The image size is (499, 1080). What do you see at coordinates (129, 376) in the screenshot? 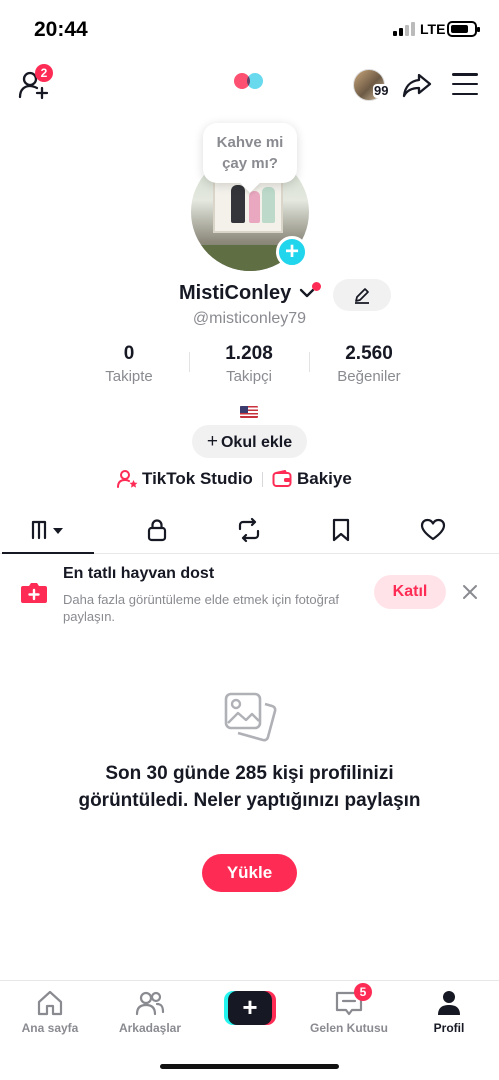
I see `stat-label: Takipte` at bounding box center [129, 376].